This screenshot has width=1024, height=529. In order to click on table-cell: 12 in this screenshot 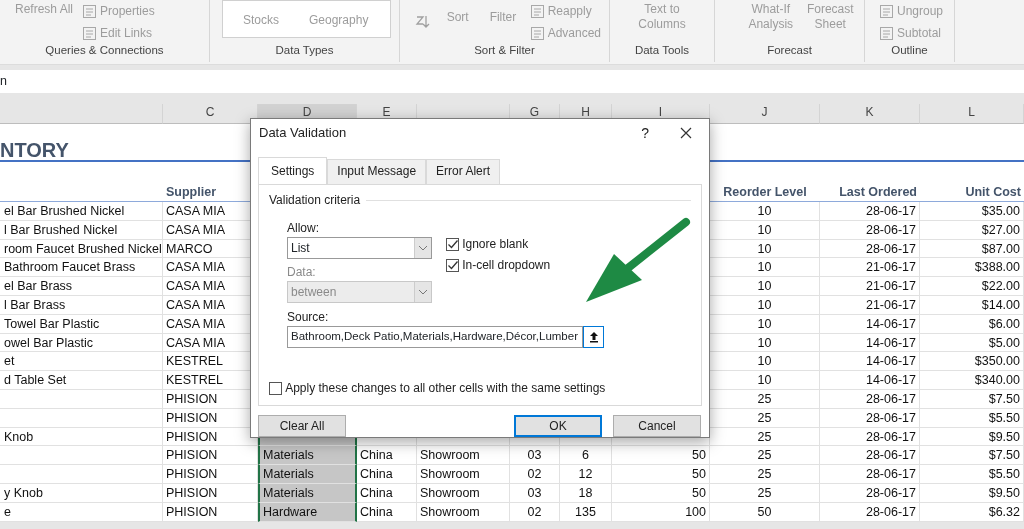, I will do `click(586, 474)`.